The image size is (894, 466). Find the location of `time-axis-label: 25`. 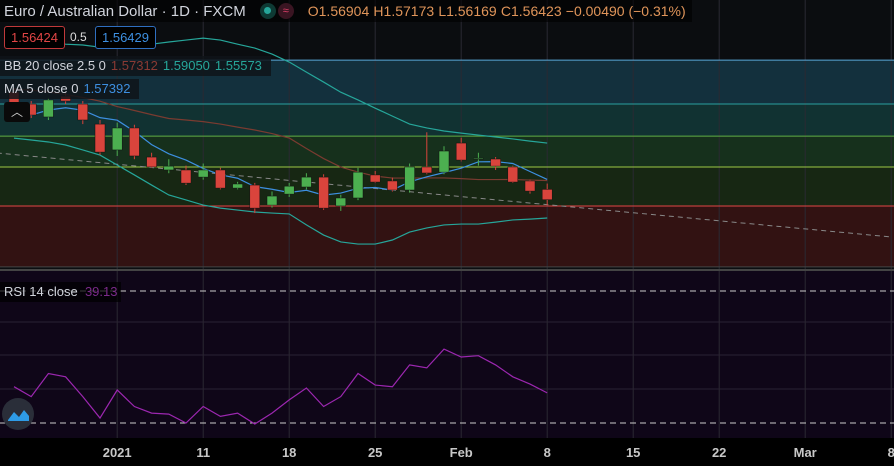

time-axis-label: 25 is located at coordinates (375, 452).